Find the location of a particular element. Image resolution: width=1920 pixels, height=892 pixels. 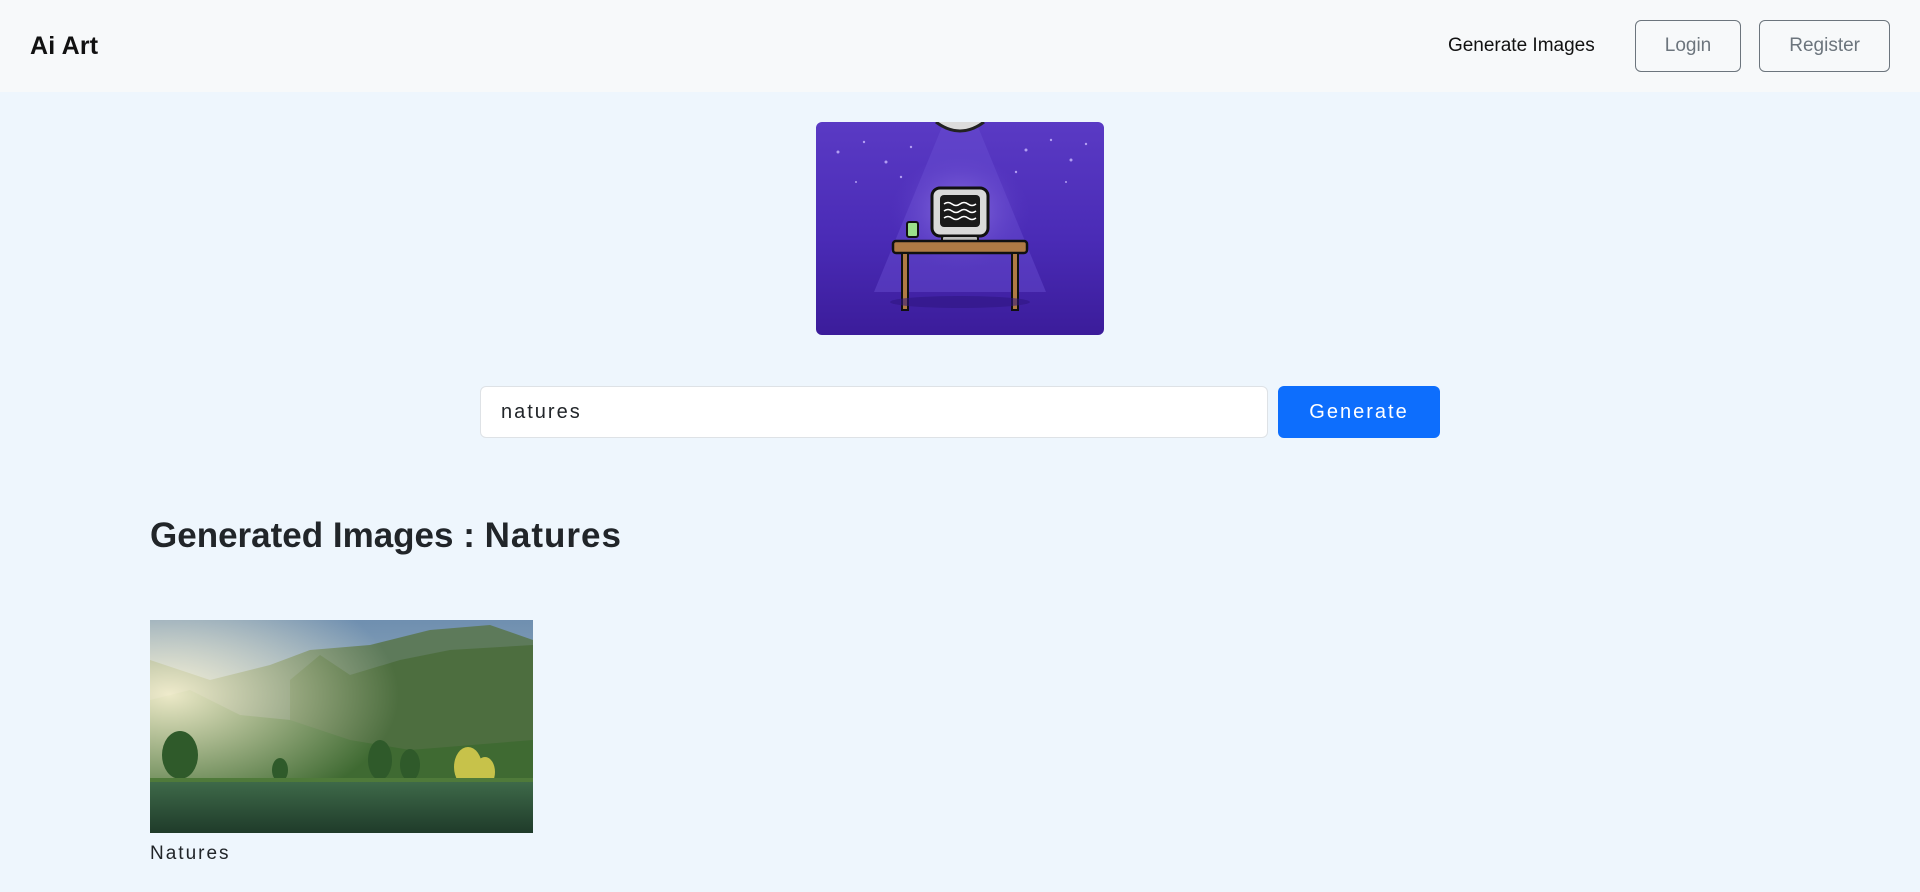

result-card: Natures is located at coordinates (341, 742).